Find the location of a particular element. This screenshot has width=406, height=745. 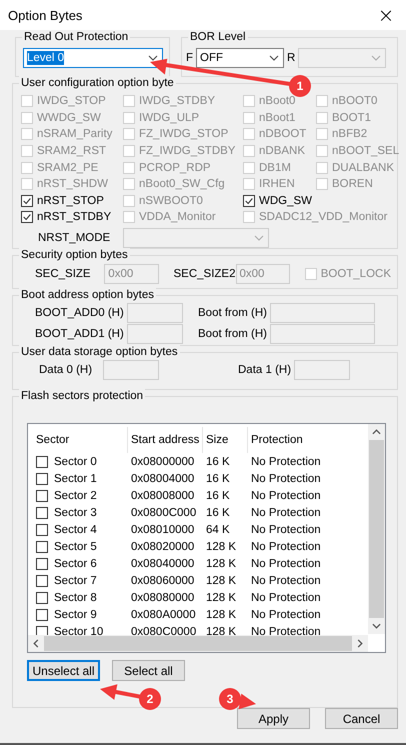

table-cell-text: 0x08008000 is located at coordinates (163, 496).